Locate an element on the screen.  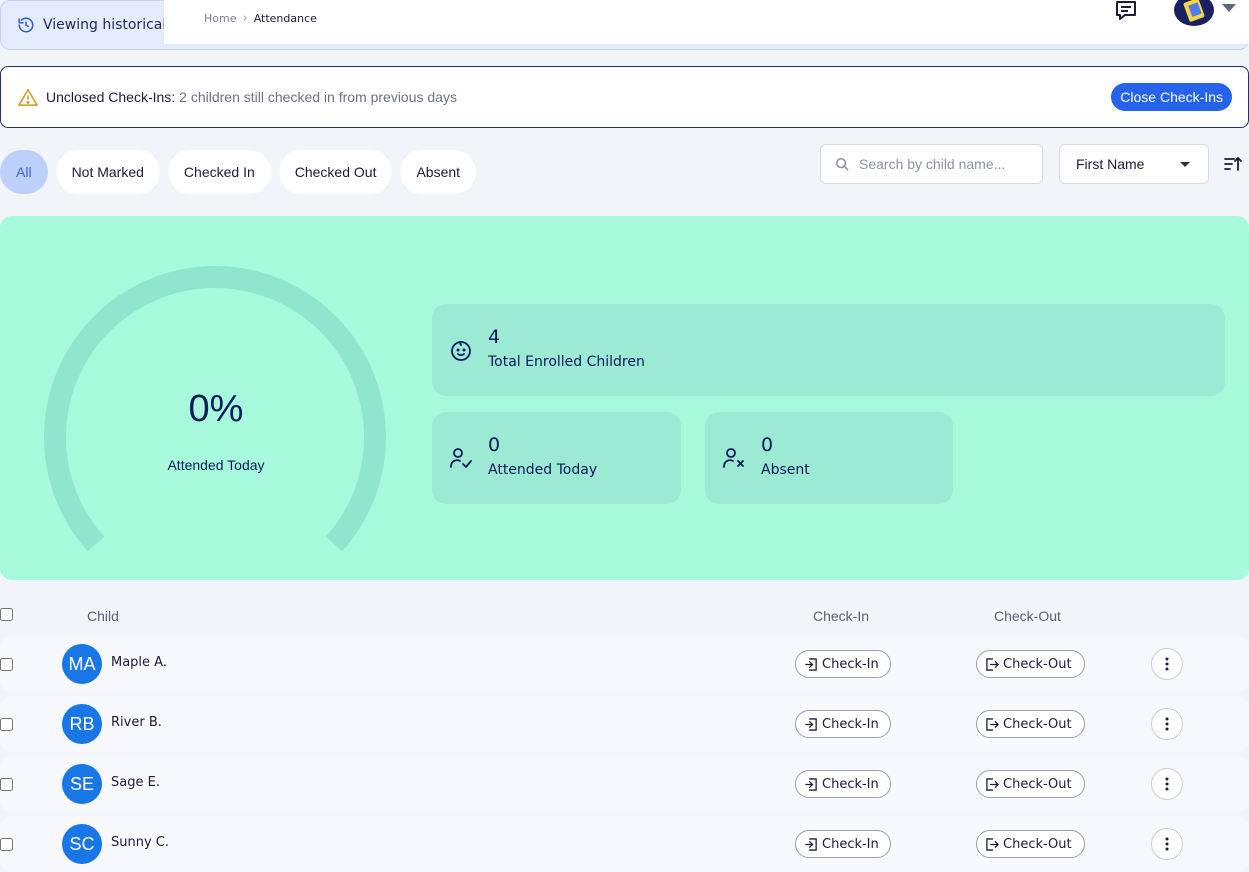
table-row: SE Sage E. Check-In Check-Out is located at coordinates (624, 784).